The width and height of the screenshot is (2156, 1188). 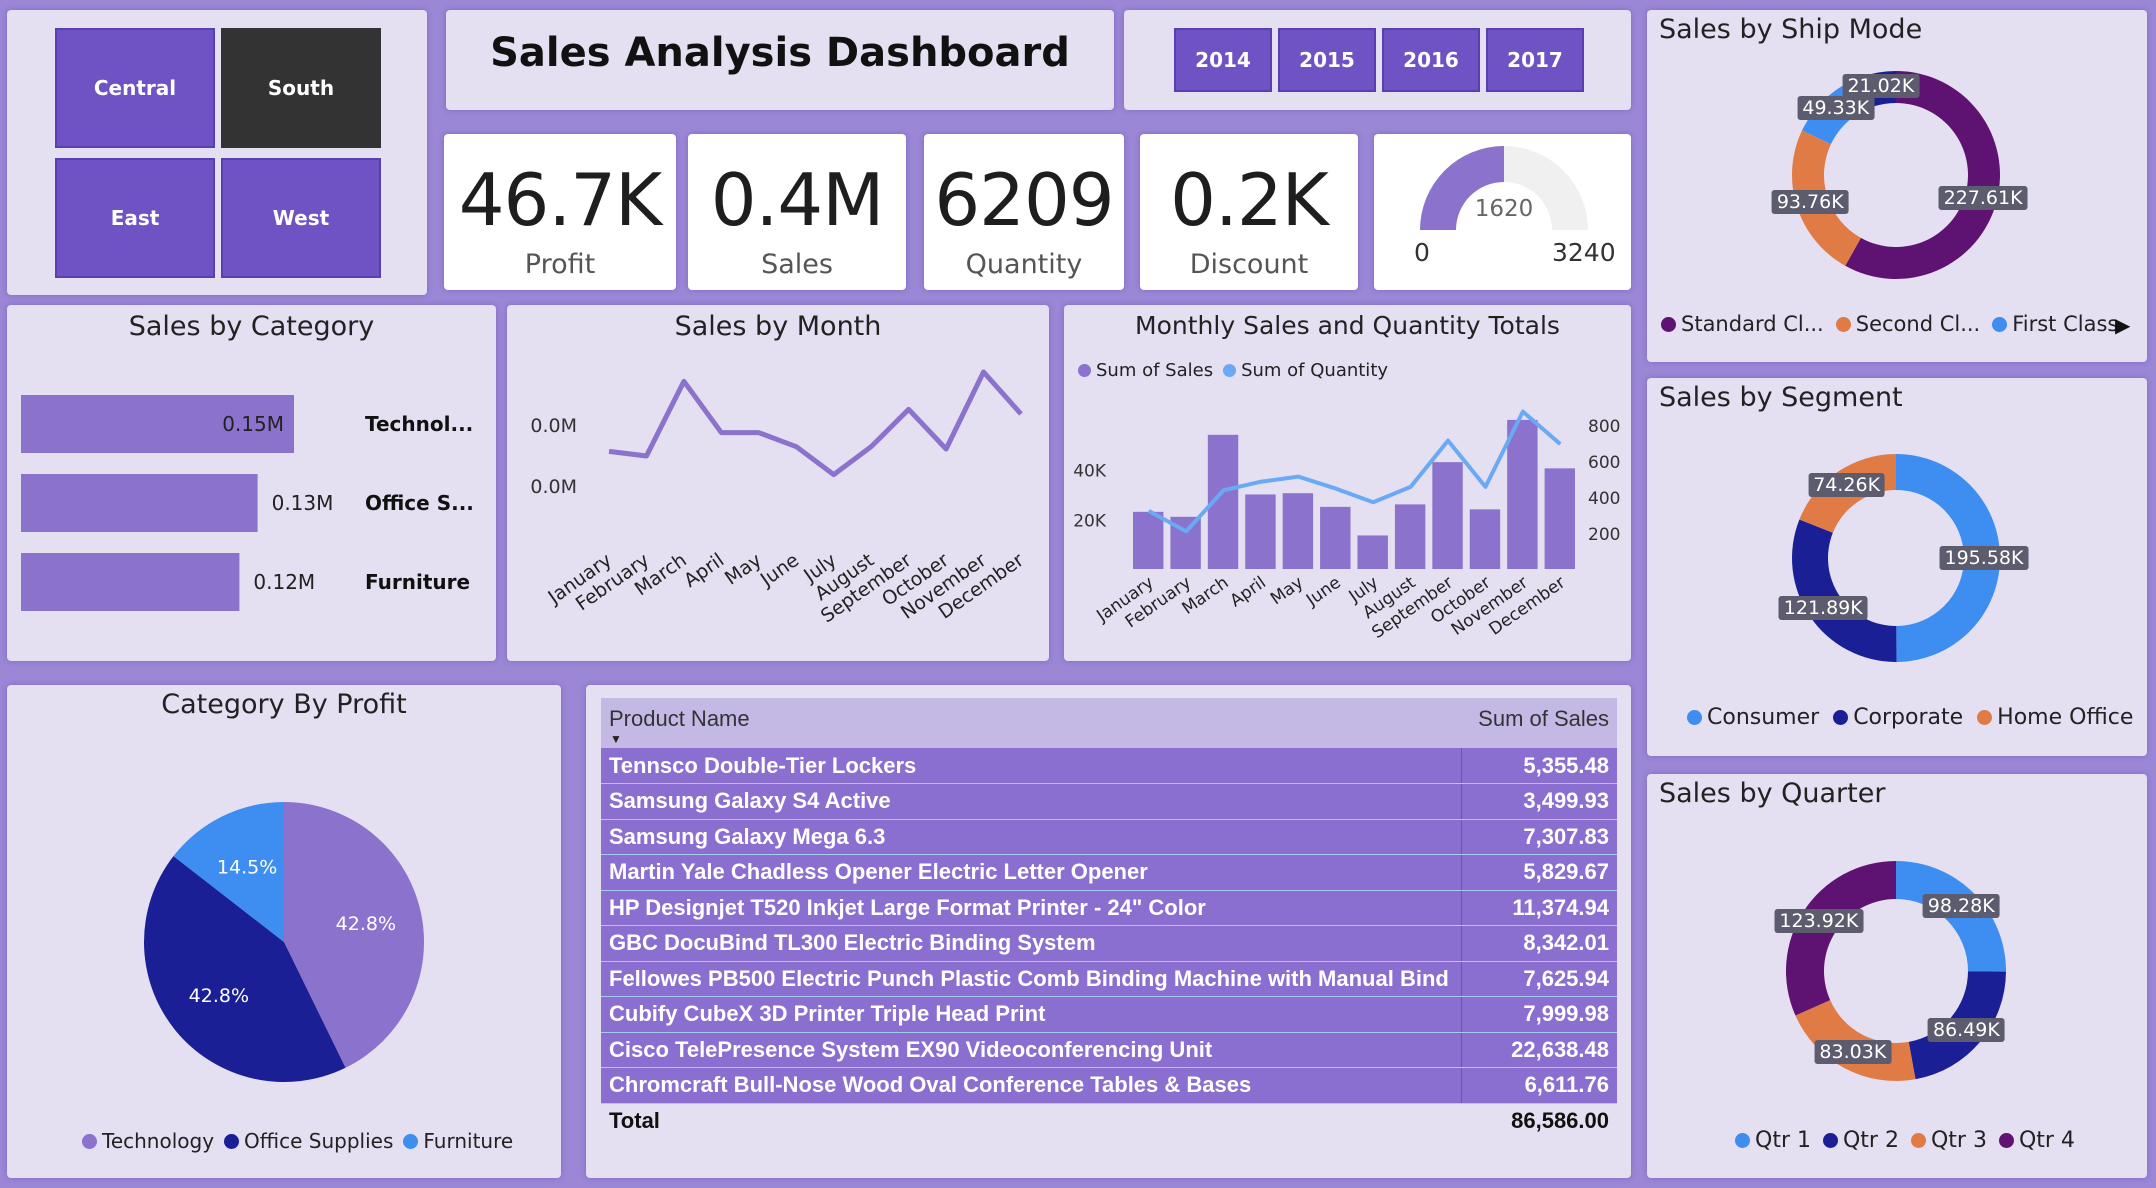 What do you see at coordinates (797, 212) in the screenshot?
I see `kpi-card-sales: 0.4M Sales` at bounding box center [797, 212].